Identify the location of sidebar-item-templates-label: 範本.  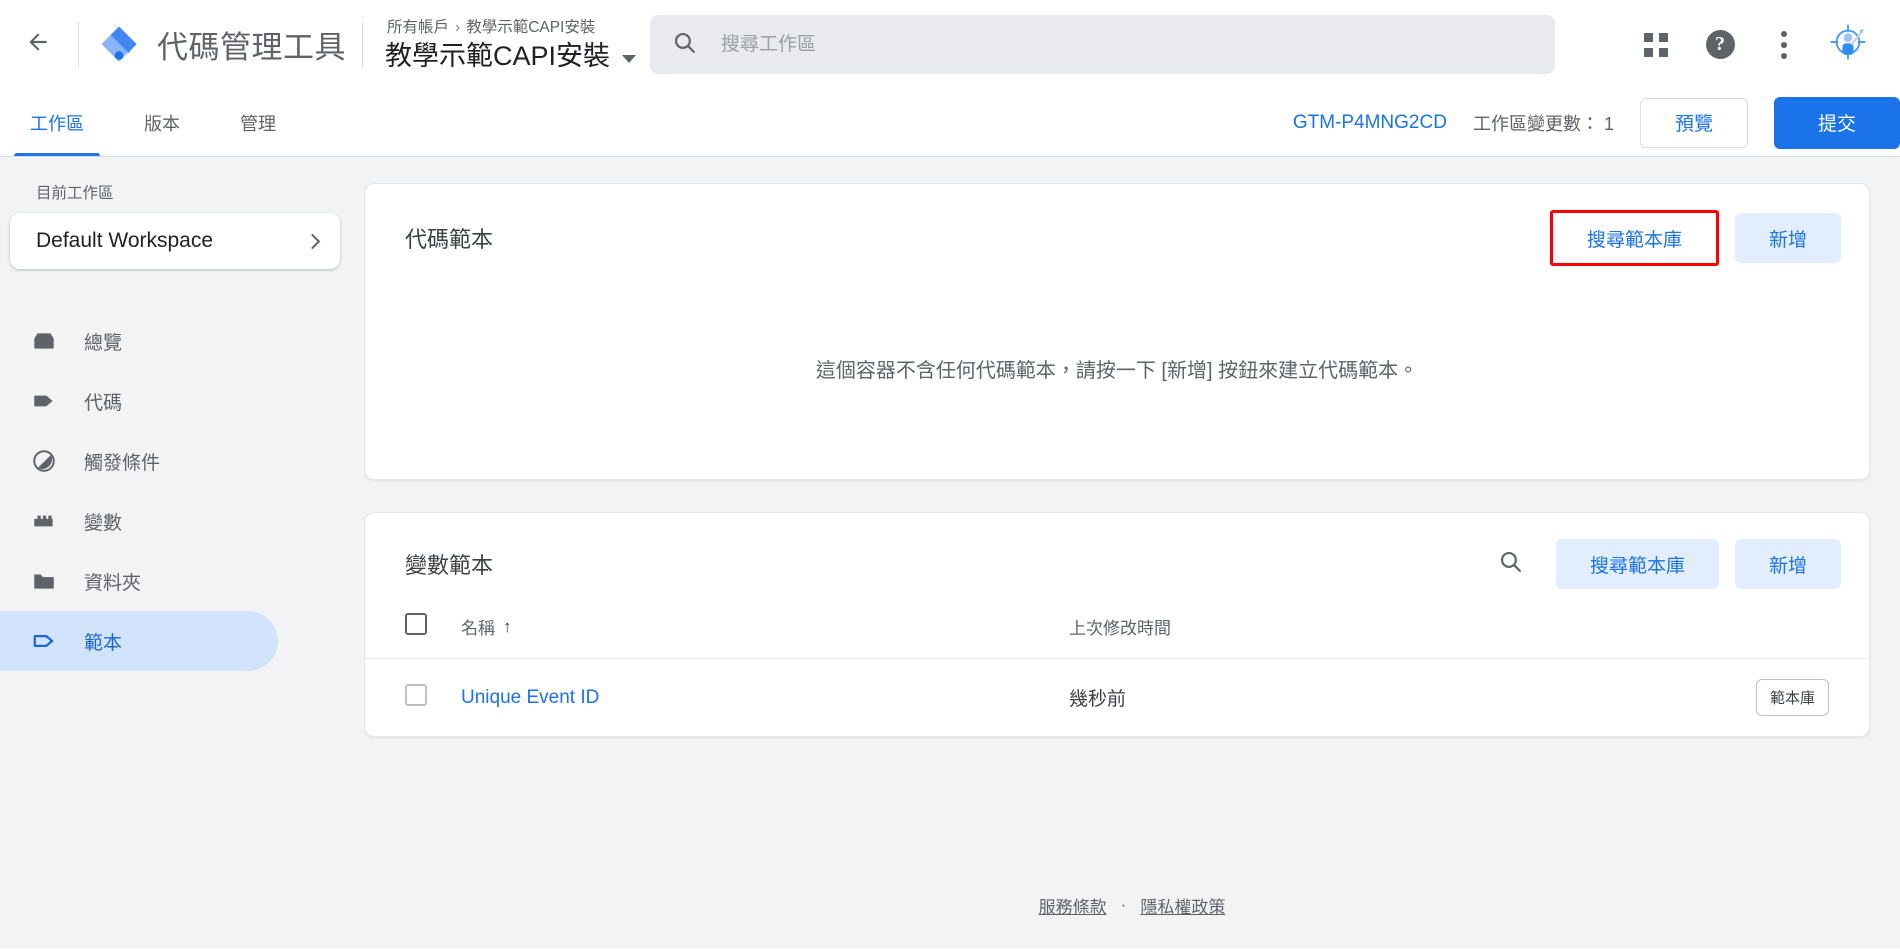
(103, 643).